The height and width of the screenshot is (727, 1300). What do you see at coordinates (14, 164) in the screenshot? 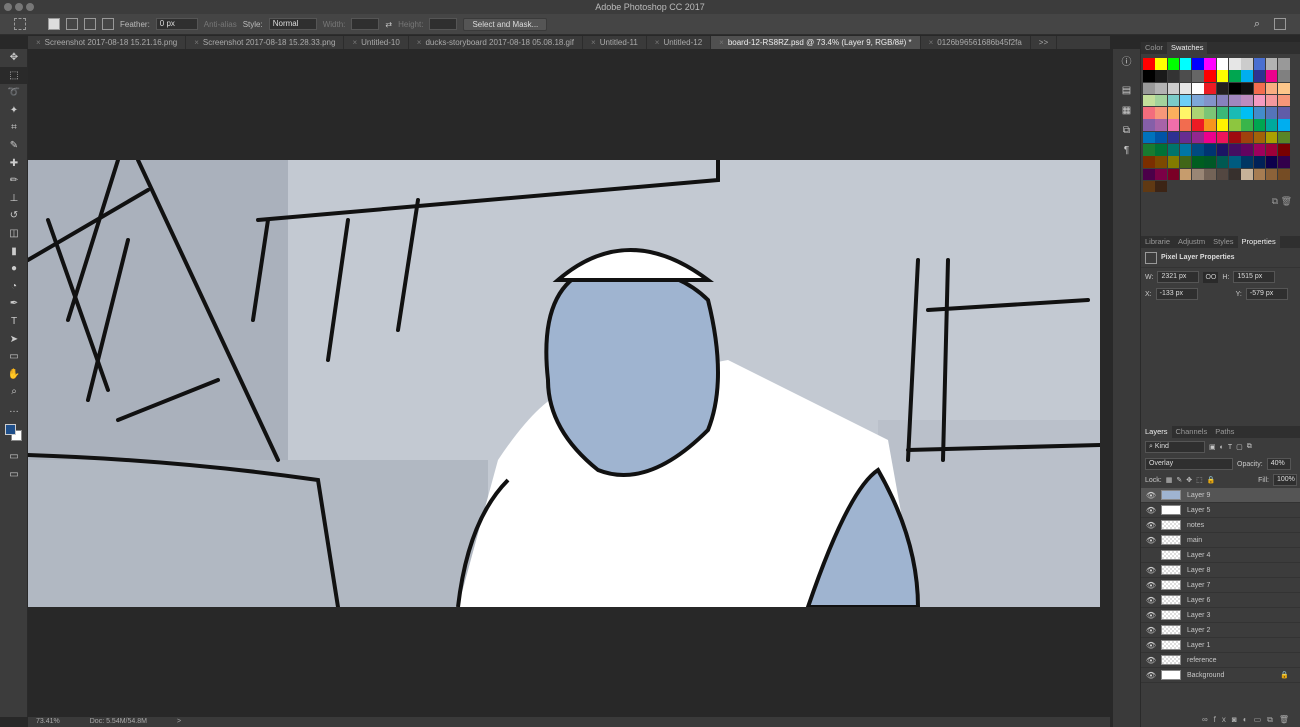
I see `healing-tool-icon: ✚` at bounding box center [14, 164].